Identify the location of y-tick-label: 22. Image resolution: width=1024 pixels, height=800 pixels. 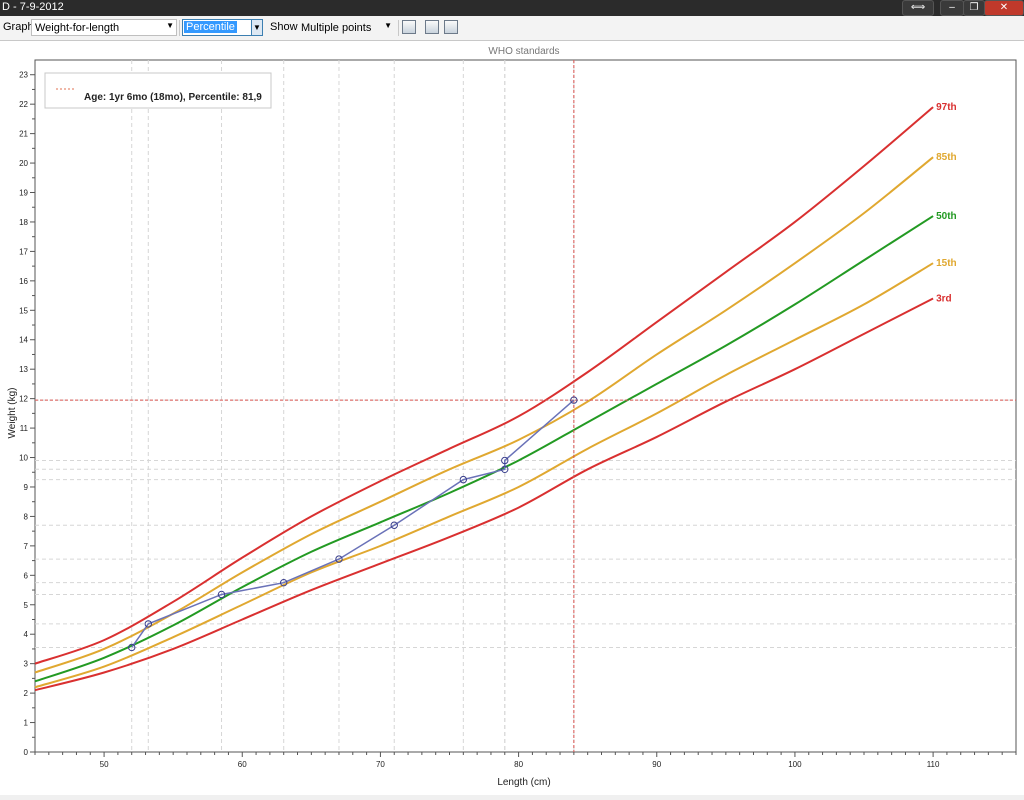
(23, 104).